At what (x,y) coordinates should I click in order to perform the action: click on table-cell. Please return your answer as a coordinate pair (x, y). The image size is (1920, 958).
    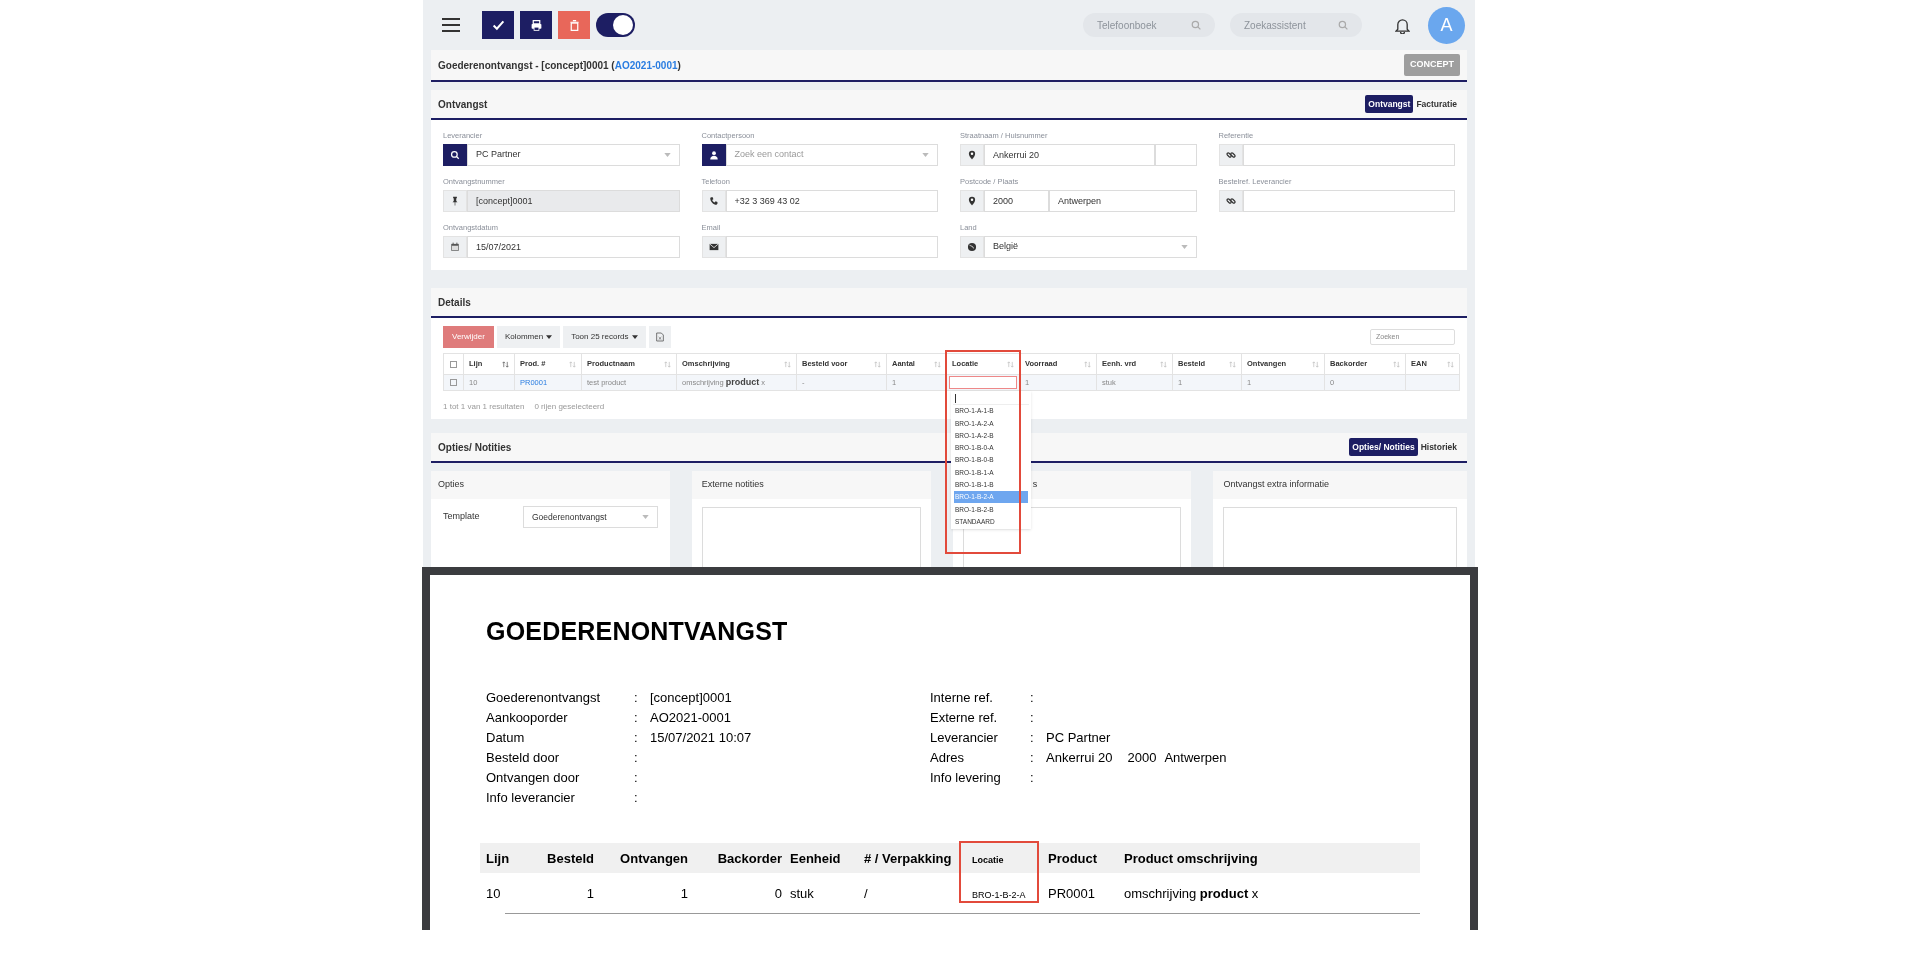
    Looking at the image, I should click on (1433, 383).